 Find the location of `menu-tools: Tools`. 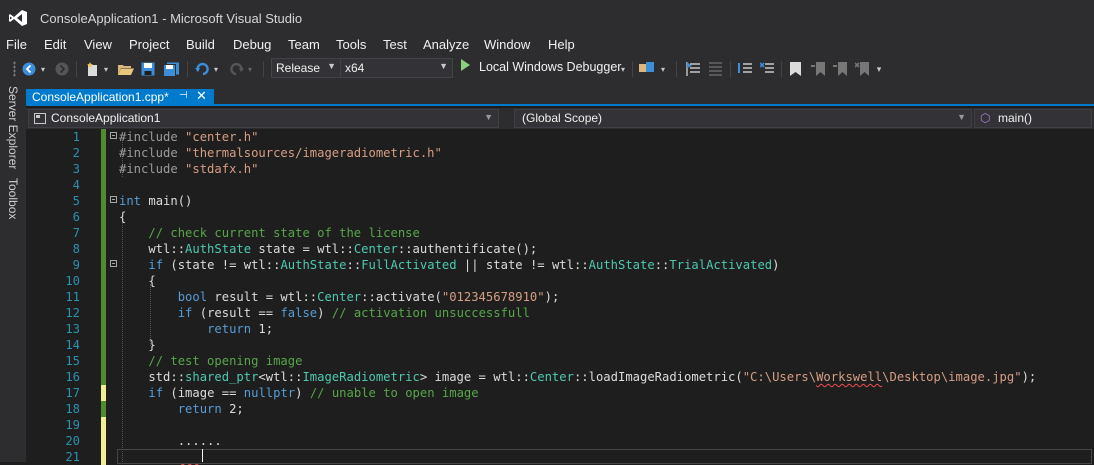

menu-tools: Tools is located at coordinates (351, 44).